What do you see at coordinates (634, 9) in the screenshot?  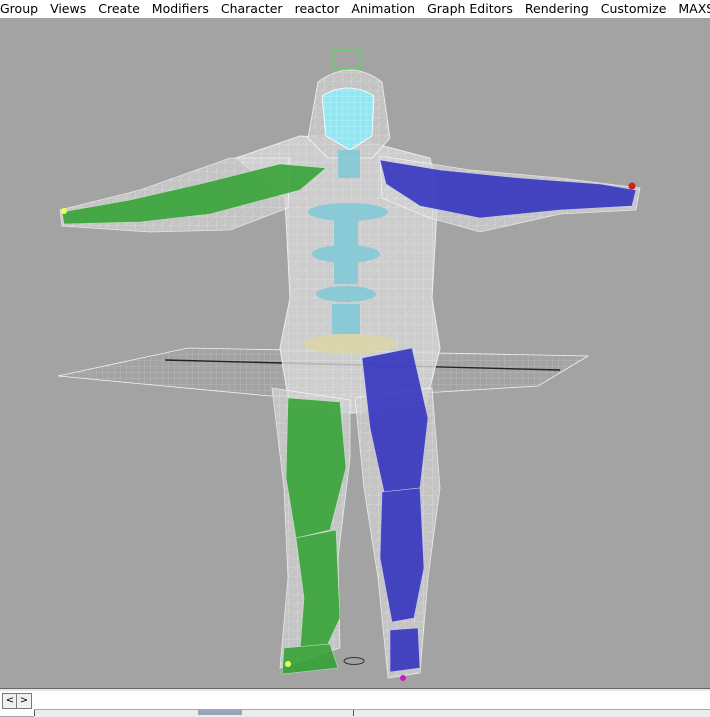 I see `menu-customize: Customize` at bounding box center [634, 9].